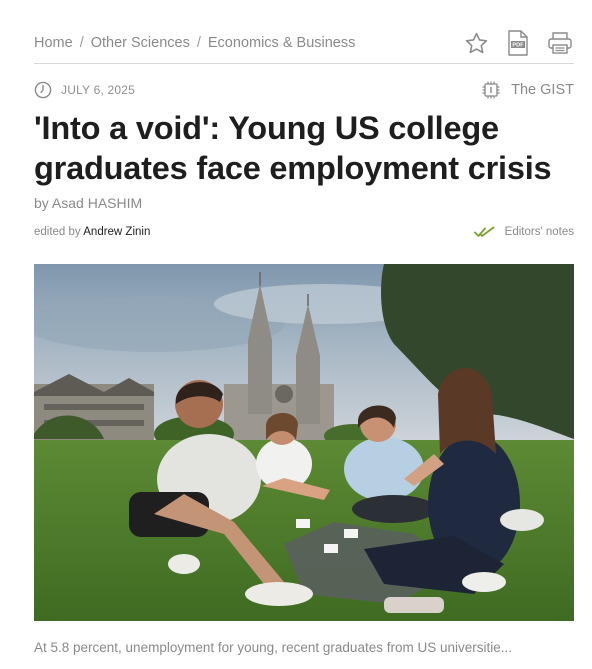  Describe the element at coordinates (116, 232) in the screenshot. I see `editor-name: Andrew Zinin` at that location.